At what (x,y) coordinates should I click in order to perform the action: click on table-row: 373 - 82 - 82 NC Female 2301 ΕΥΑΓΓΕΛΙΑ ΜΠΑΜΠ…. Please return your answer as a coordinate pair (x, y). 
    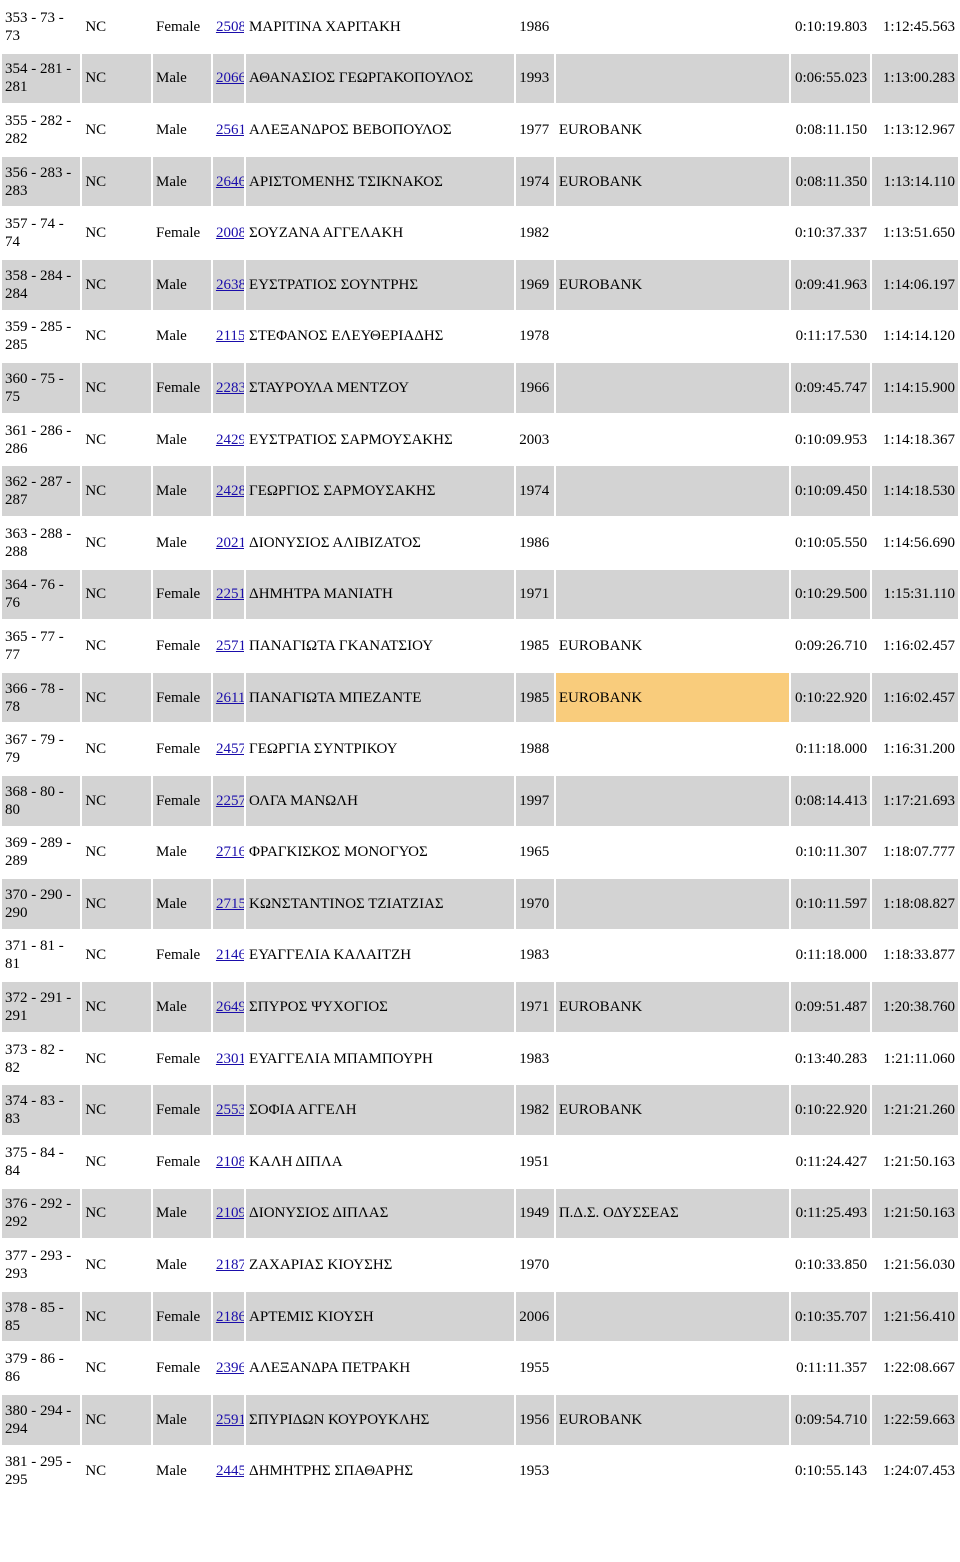
    Looking at the image, I should click on (480, 1058).